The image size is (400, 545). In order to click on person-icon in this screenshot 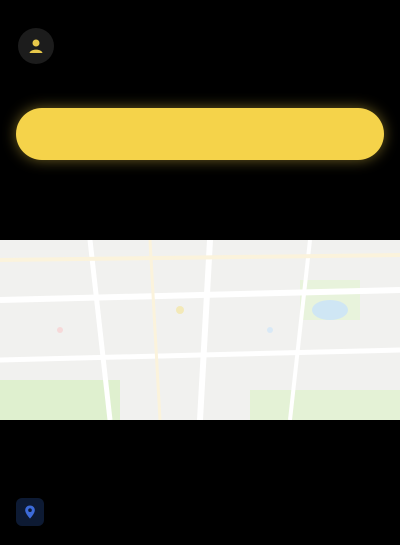, I will do `click(36, 46)`.